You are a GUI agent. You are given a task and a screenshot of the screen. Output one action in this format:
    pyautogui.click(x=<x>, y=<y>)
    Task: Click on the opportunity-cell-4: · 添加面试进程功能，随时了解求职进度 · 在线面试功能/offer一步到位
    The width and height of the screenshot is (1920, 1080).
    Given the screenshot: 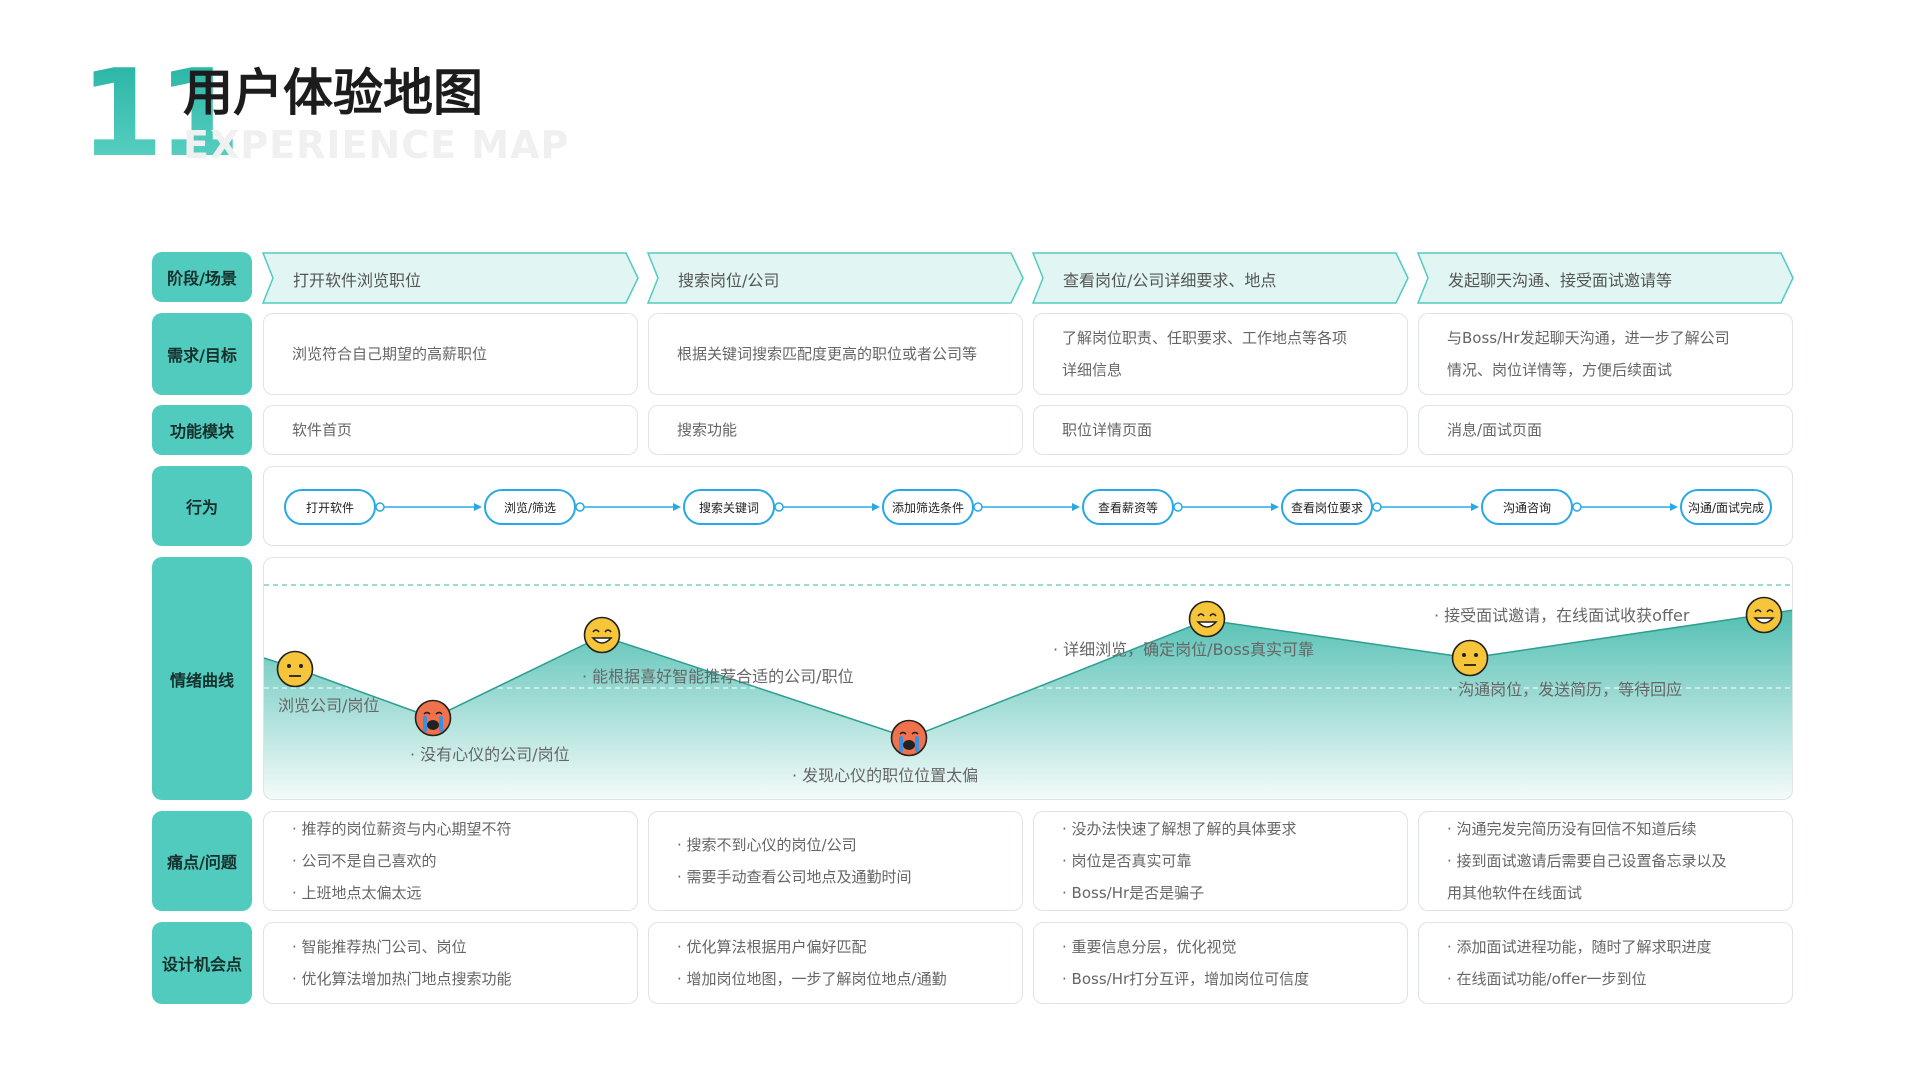 What is the action you would take?
    pyautogui.click(x=1605, y=963)
    